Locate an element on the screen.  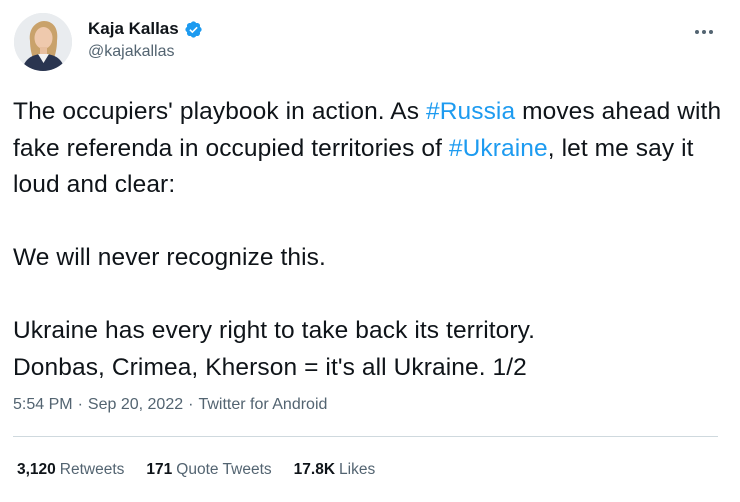
quote-tweets-count: 171 is located at coordinates (159, 469).